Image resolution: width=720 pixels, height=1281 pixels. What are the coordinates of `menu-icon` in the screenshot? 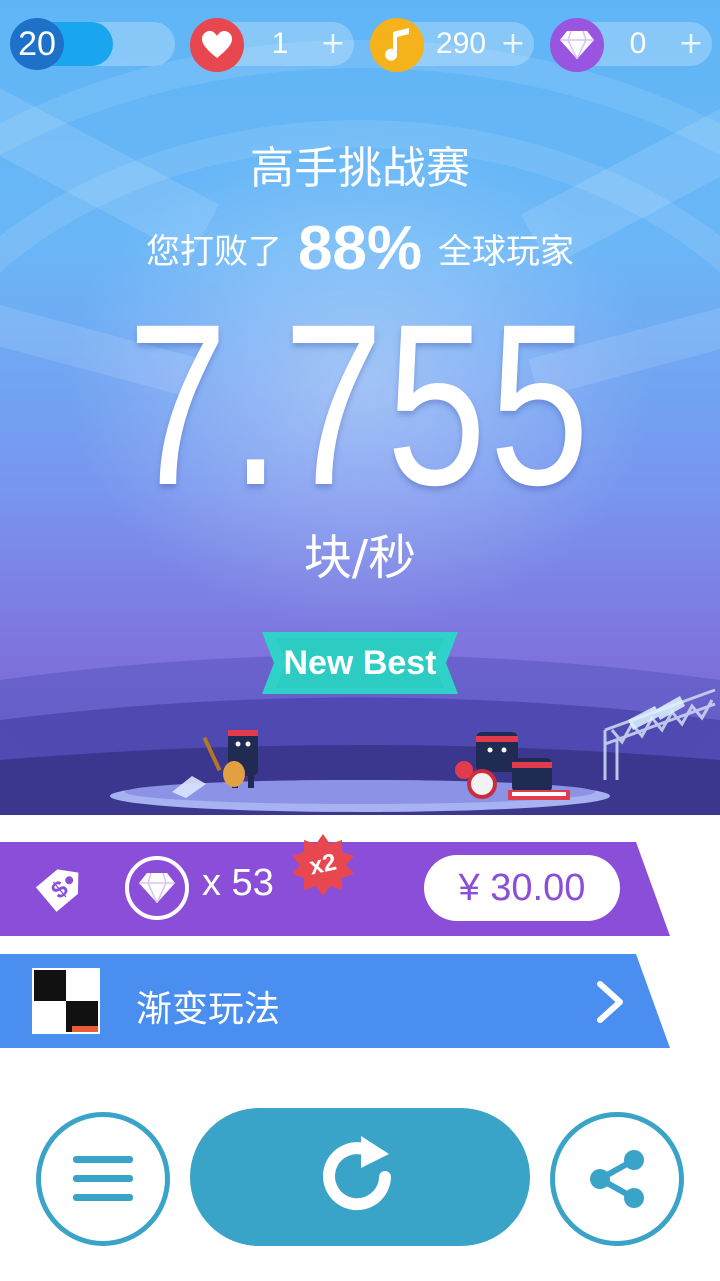 It's located at (103, 1178).